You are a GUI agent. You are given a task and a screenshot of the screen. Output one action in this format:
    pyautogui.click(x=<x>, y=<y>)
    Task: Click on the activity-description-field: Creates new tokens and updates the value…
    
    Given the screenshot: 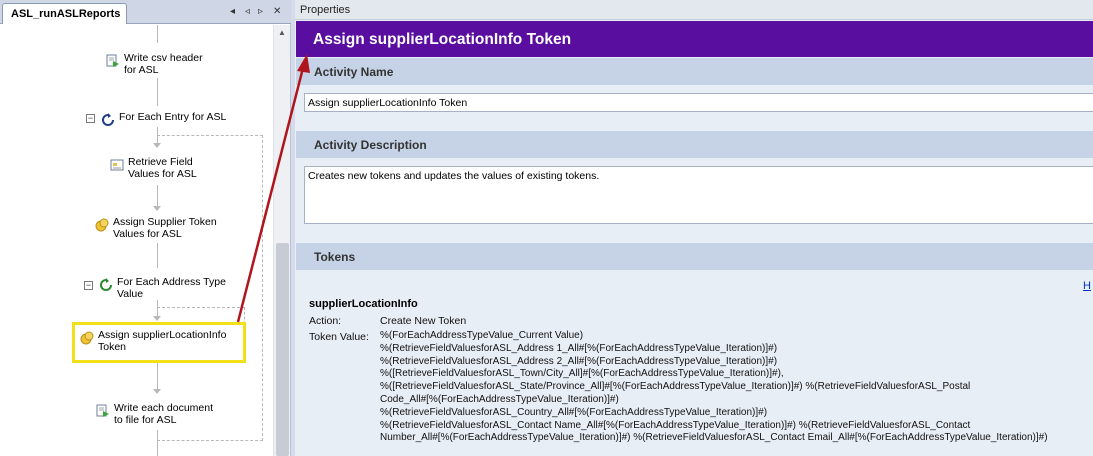 What is the action you would take?
    pyautogui.click(x=698, y=195)
    